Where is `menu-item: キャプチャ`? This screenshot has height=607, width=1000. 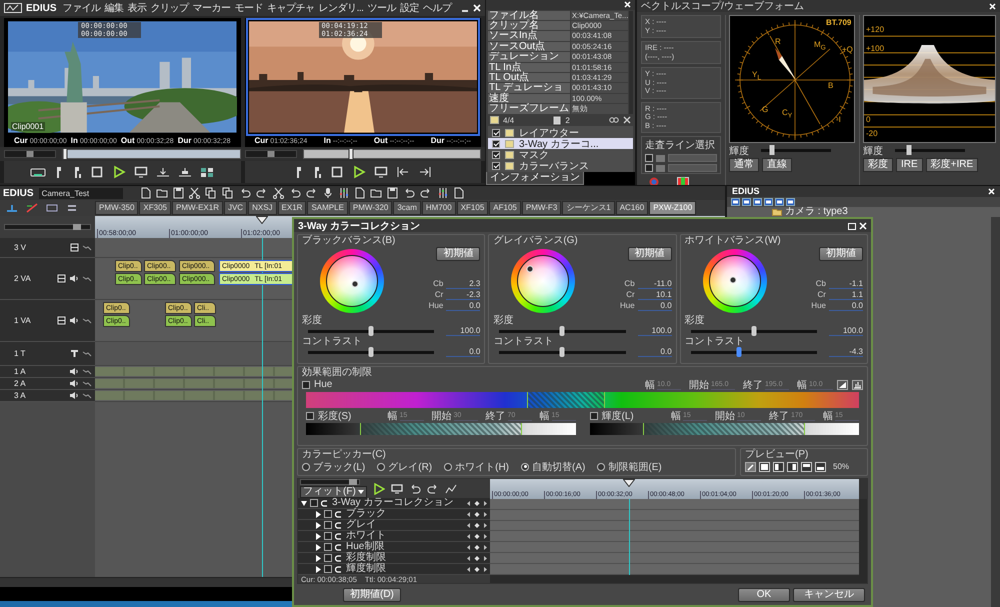 menu-item: キャプチャ is located at coordinates (291, 8).